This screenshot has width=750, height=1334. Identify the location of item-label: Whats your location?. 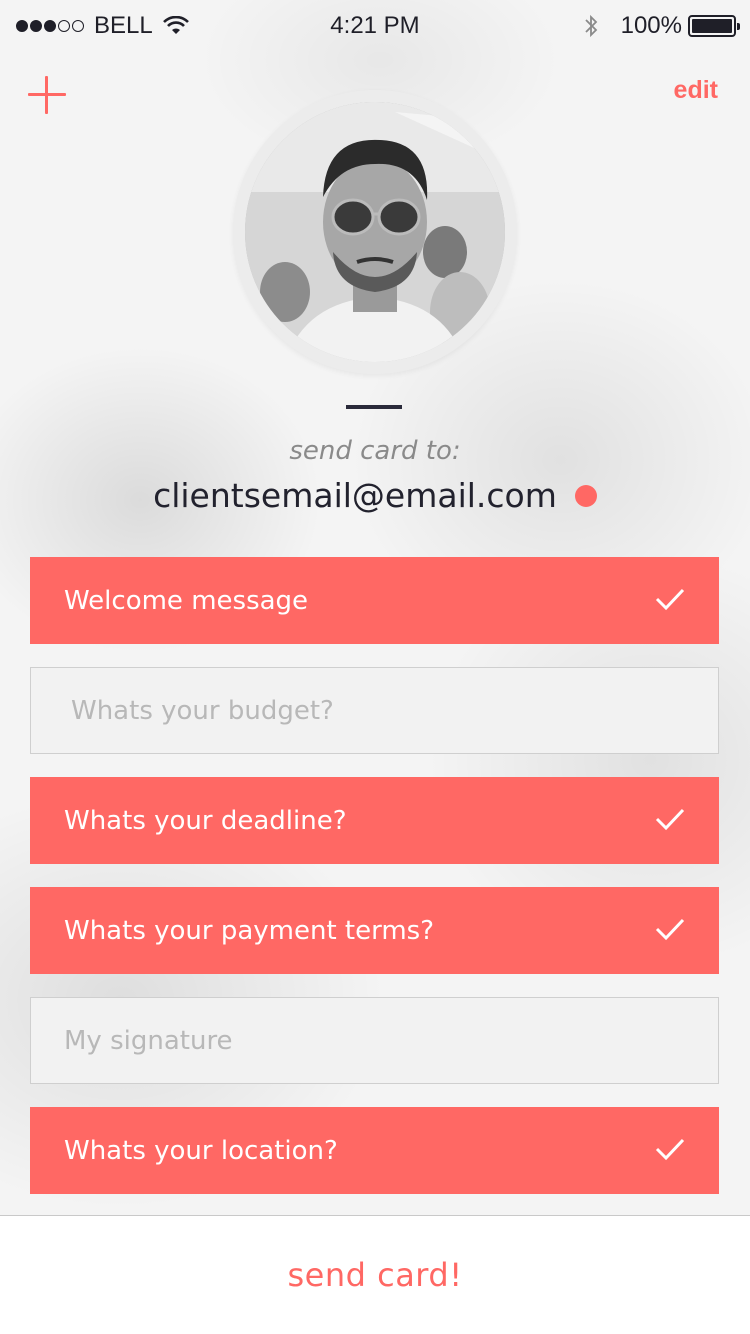
(201, 1150).